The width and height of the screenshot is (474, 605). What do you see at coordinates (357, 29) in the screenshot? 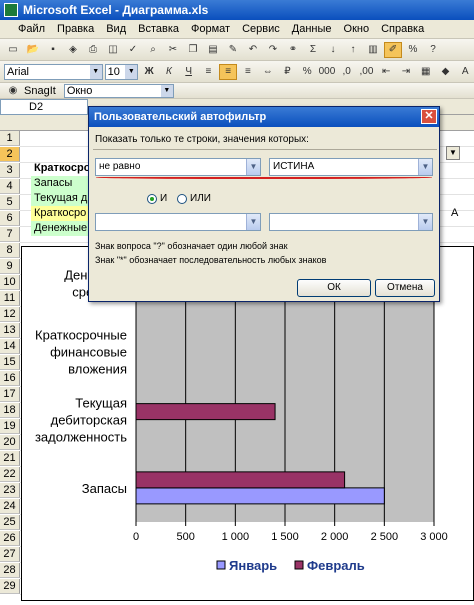
I see `menu-window: Окно` at bounding box center [357, 29].